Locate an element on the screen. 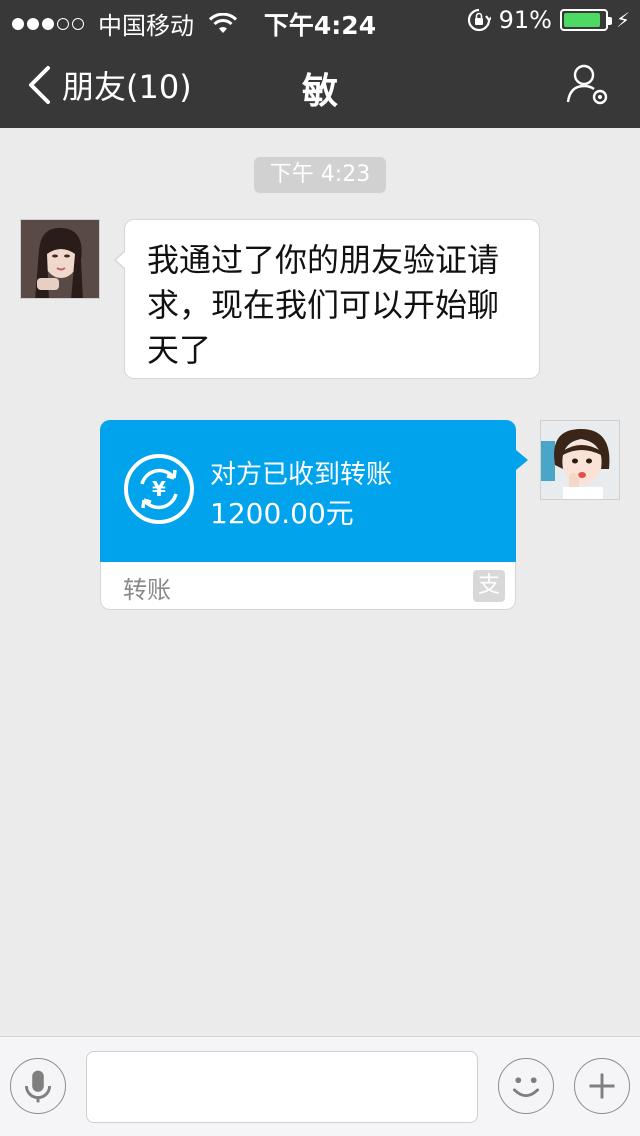 The width and height of the screenshot is (640, 1136). message-bubble: 我通过了你的朋友验证请求，现在我们可以开始聊天了 is located at coordinates (327, 299).